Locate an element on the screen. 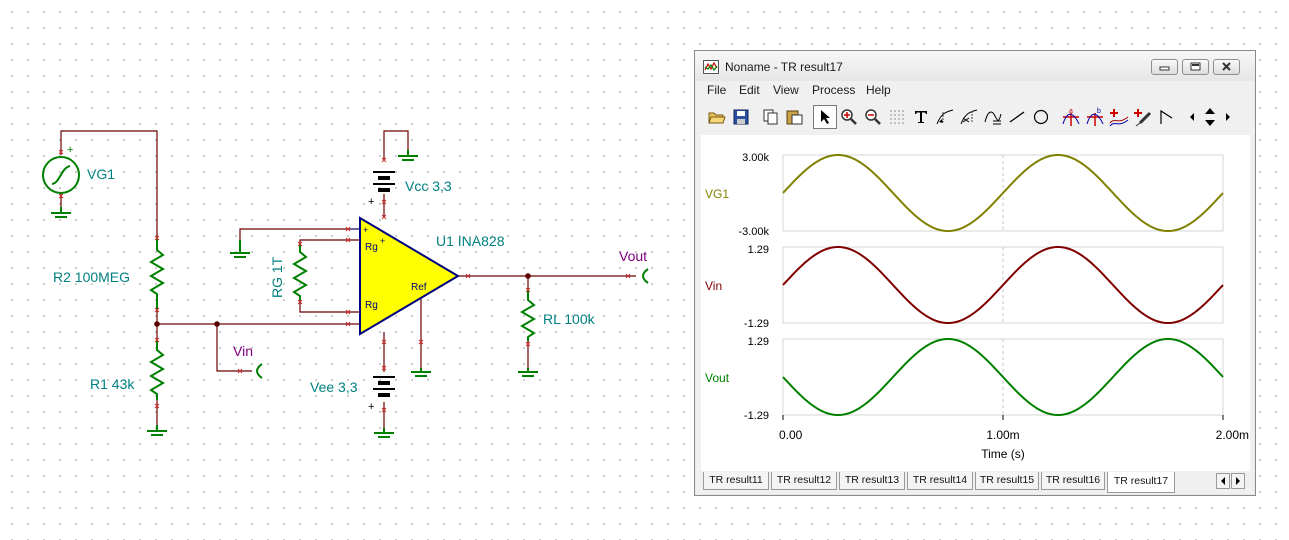 The image size is (1289, 540). scroll-right-button is located at coordinates (1228, 117).